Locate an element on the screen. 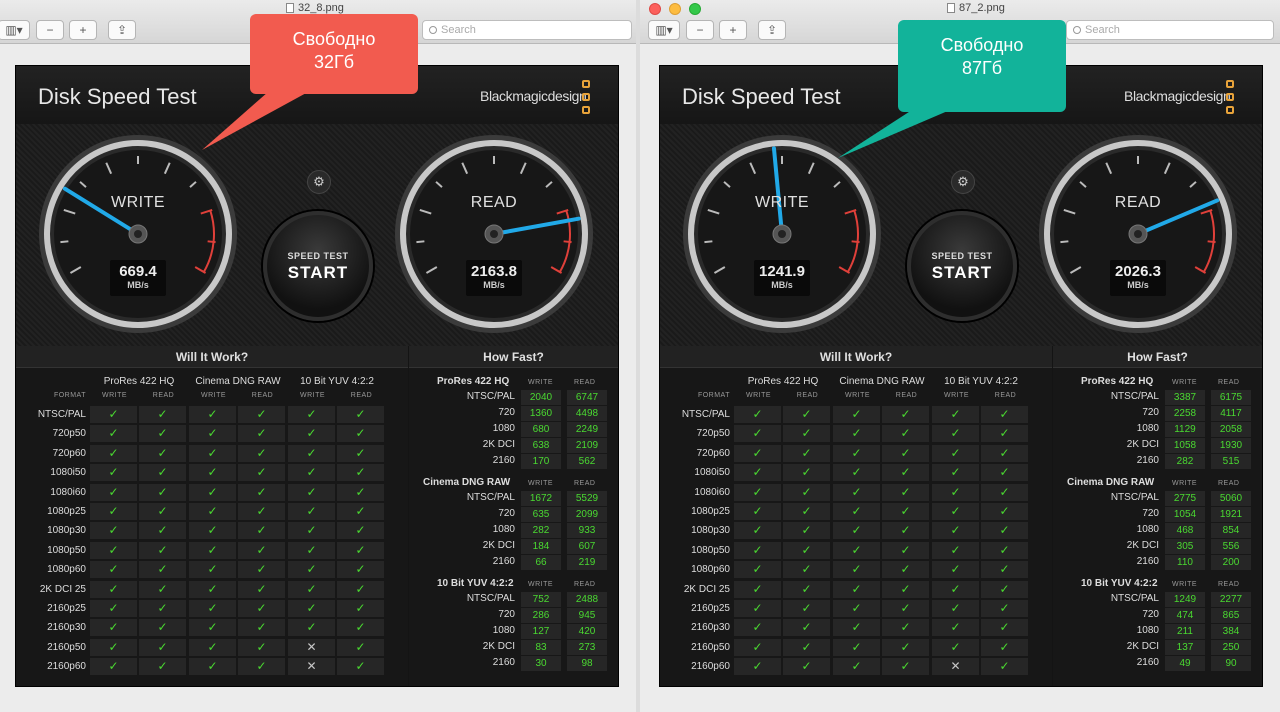  read-speed-value: 2109 is located at coordinates (587, 445).